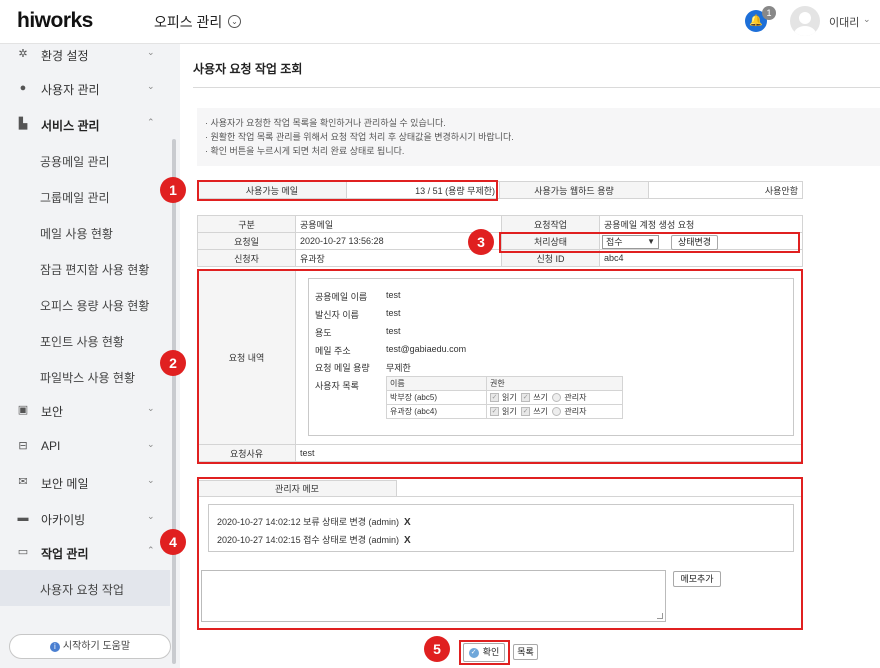 This screenshot has height=668, width=880. What do you see at coordinates (75, 162) in the screenshot?
I see `sidebar-item-label: 공용메일 관리` at bounding box center [75, 162].